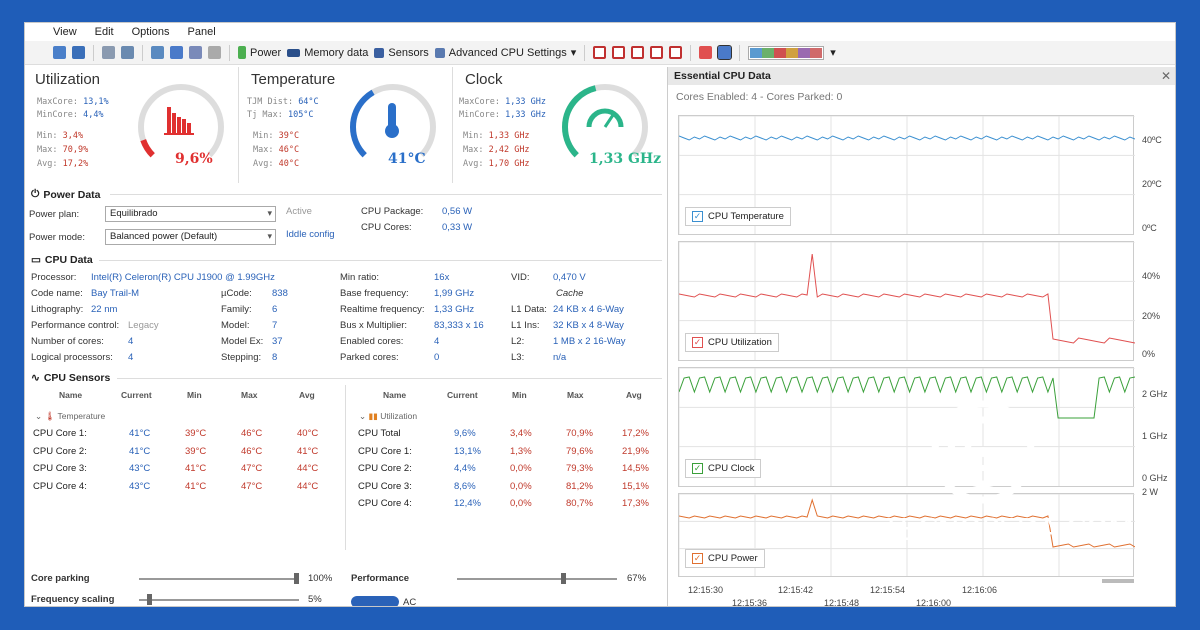 This screenshot has width=1200, height=630. Describe the element at coordinates (392, 120) in the screenshot. I see `thermometer-icon` at that location.